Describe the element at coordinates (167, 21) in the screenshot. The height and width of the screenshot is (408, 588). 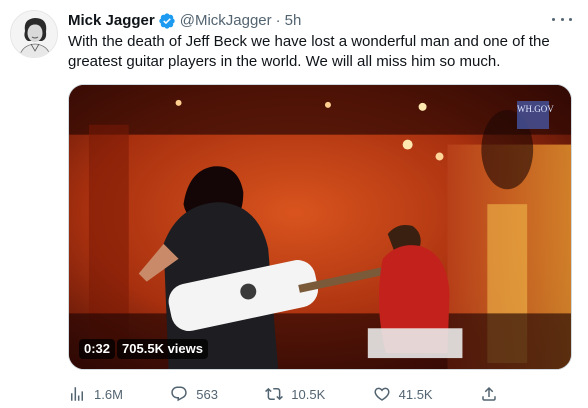
I see `verified-badge-icon` at that location.